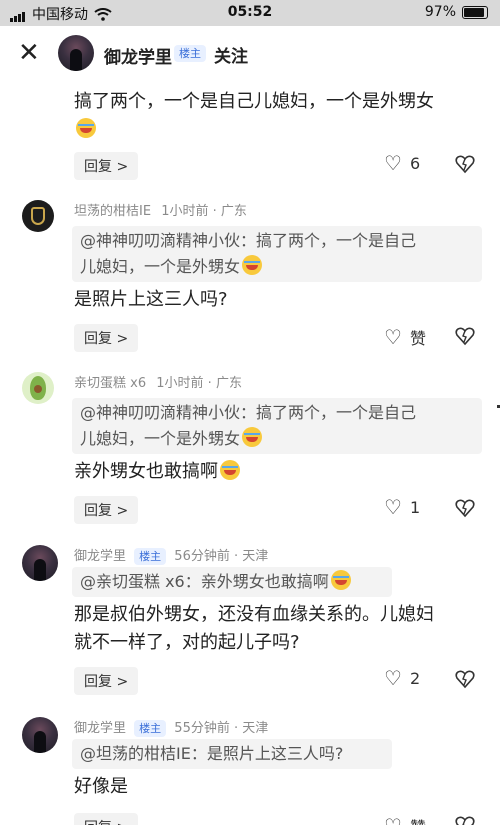 This screenshot has width=500, height=825. I want to click on like-button: ♡ 6, so click(402, 163).